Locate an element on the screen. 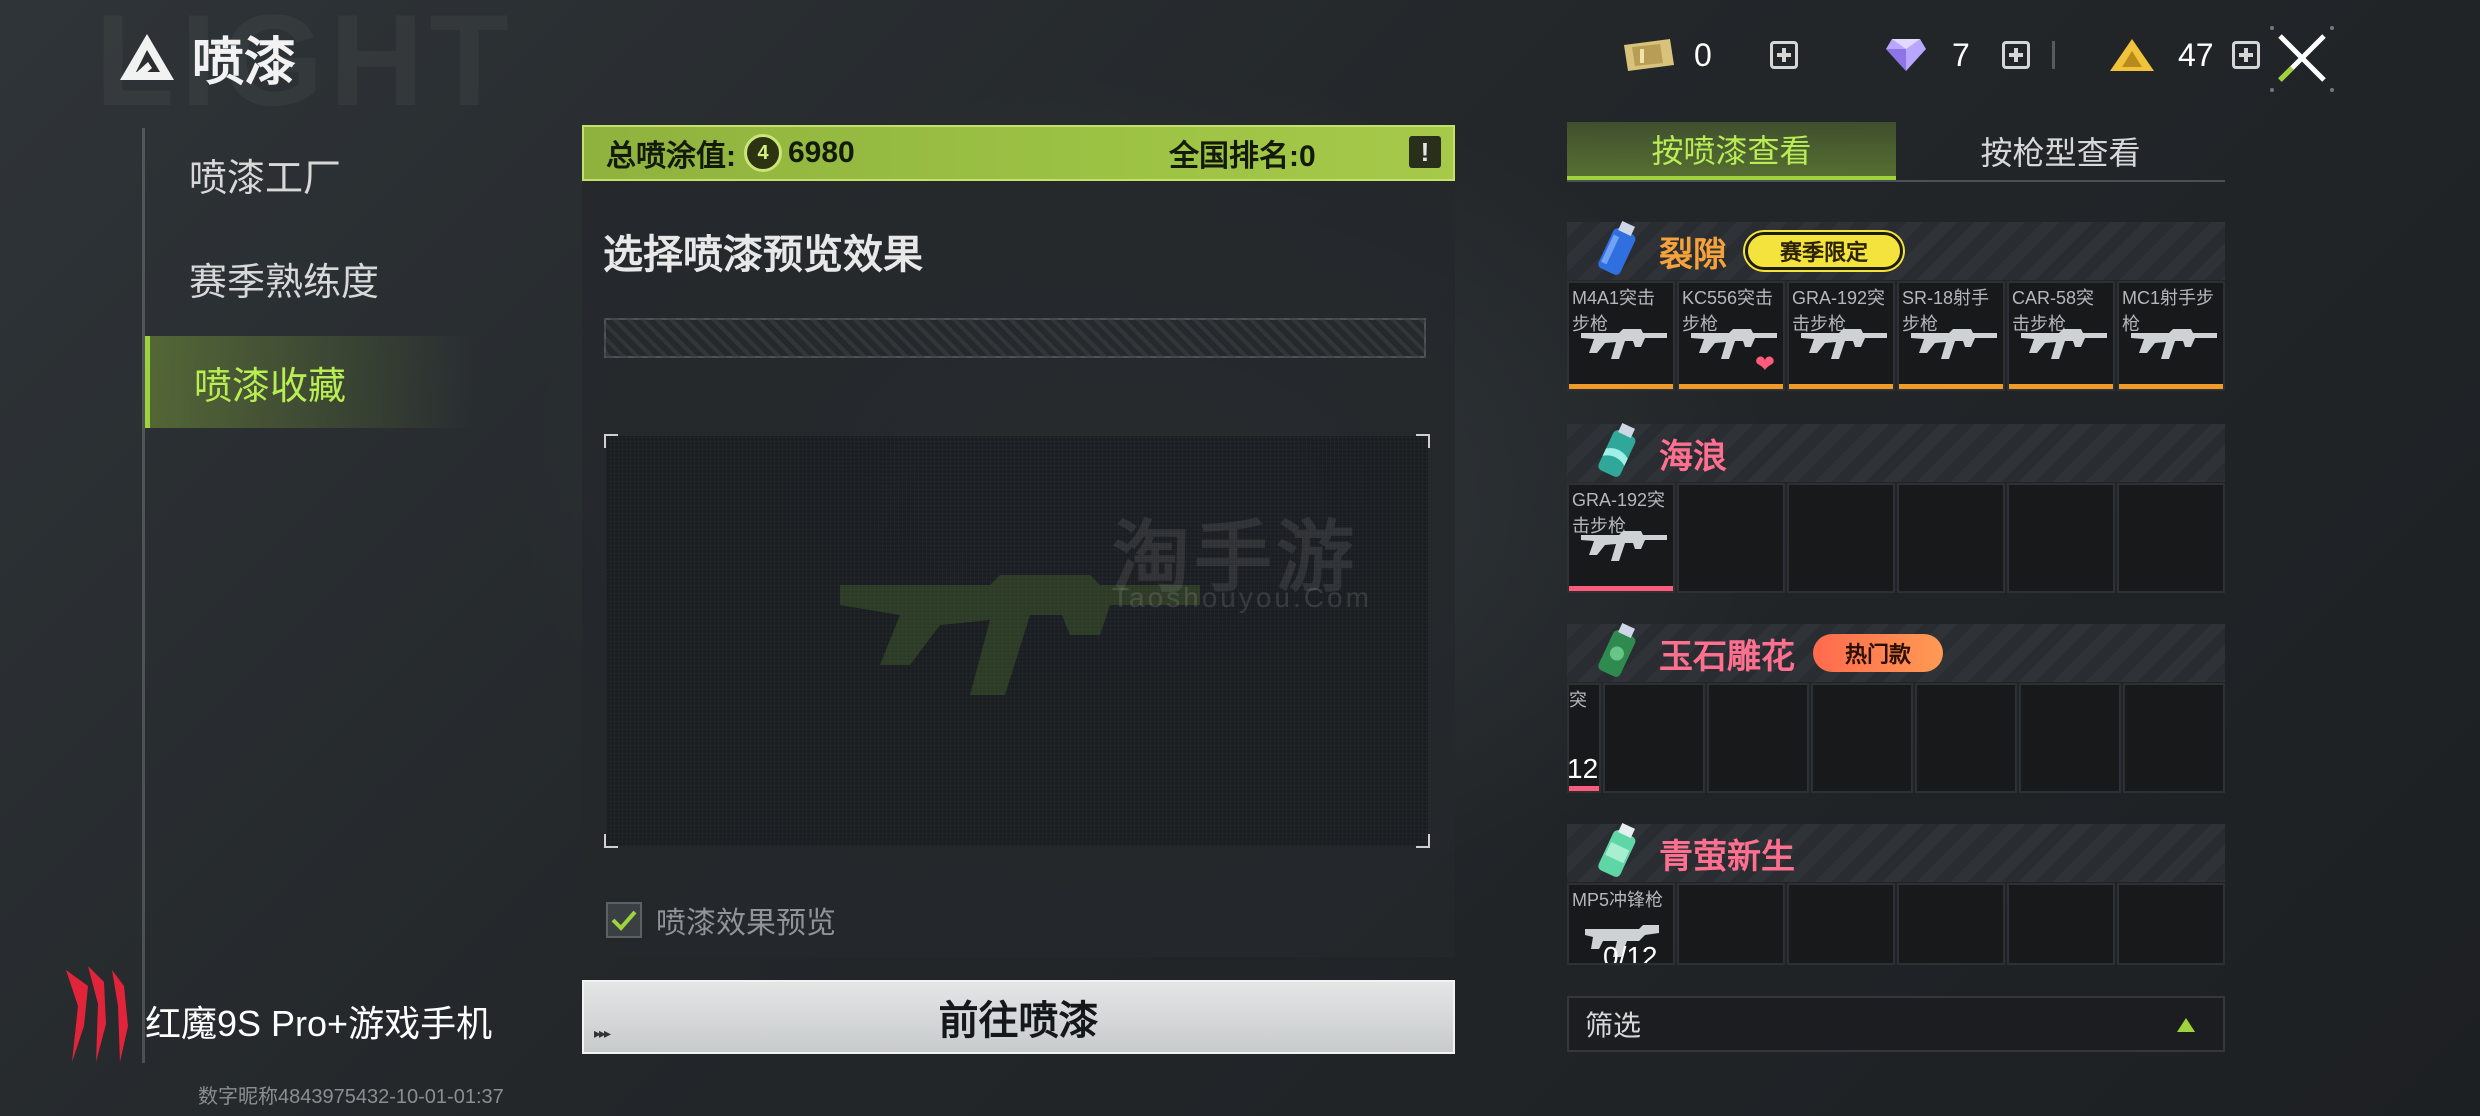  nav-item-season-proficiency: 赛季熟练度 is located at coordinates (310, 278).